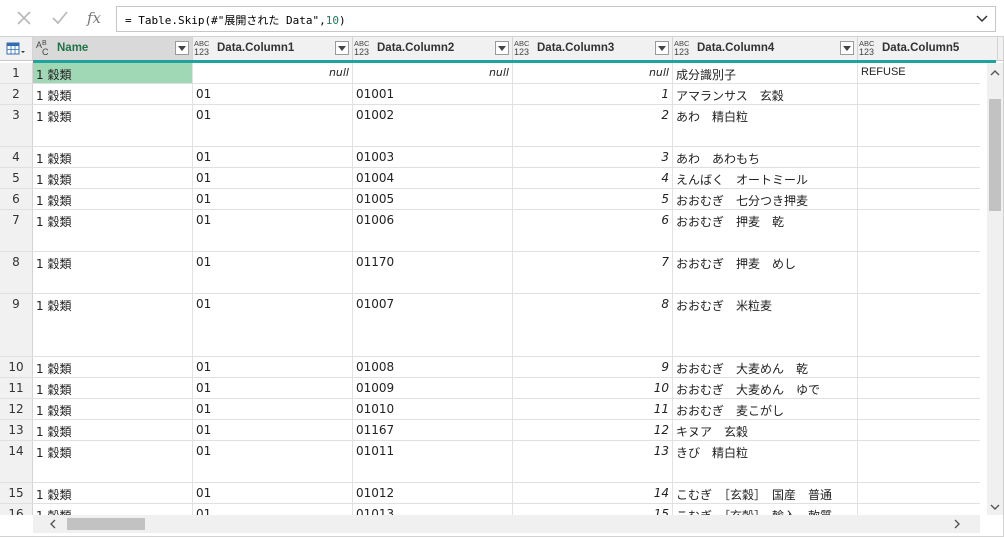 The width and height of the screenshot is (1004, 537). Describe the element at coordinates (593, 493) in the screenshot. I see `cell-column3: 14` at that location.